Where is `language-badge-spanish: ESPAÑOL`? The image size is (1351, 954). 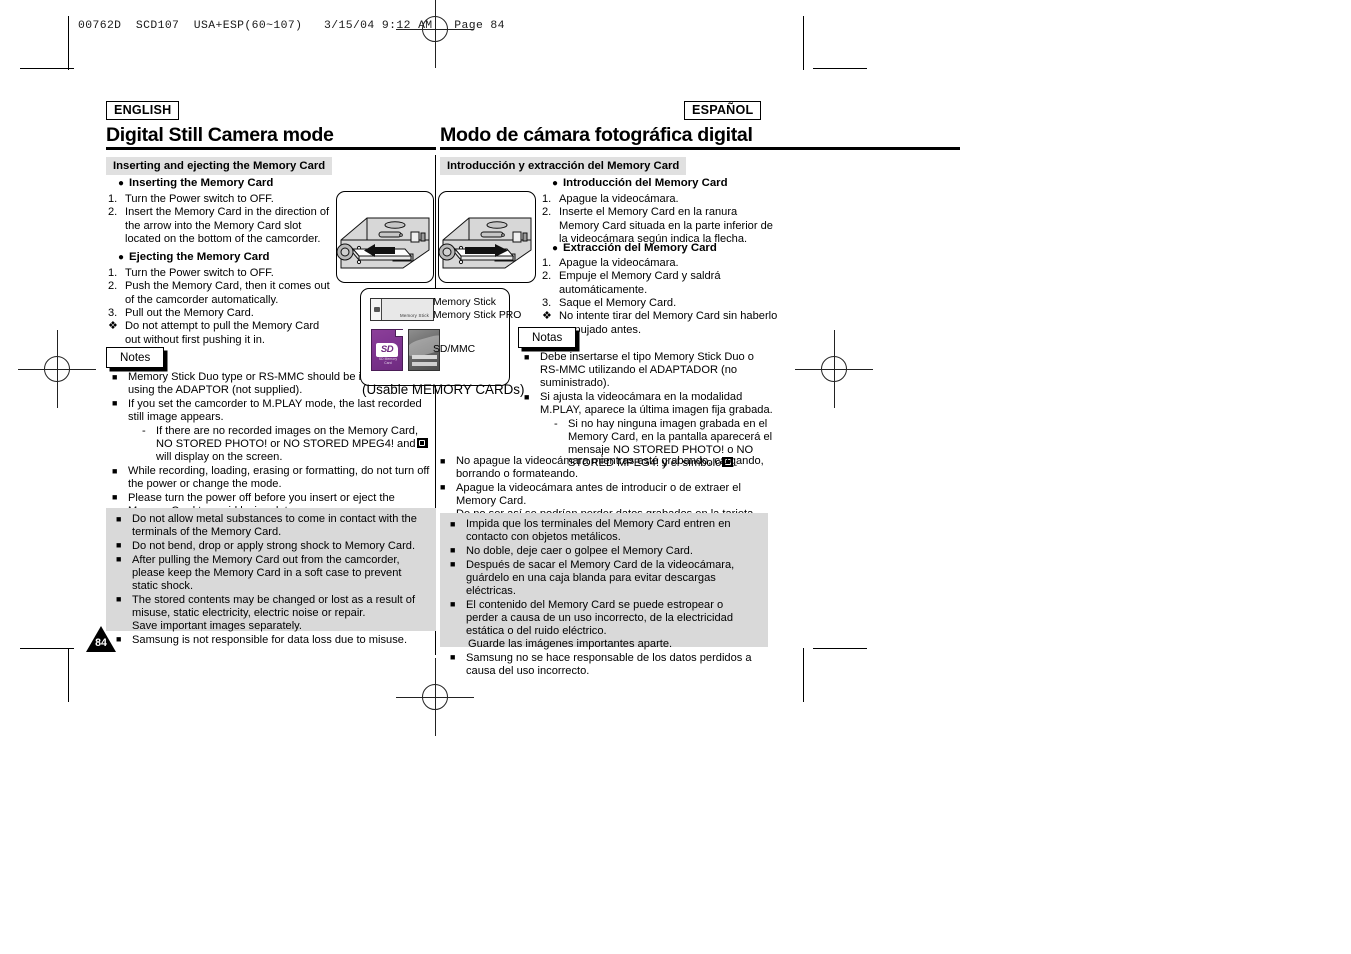 language-badge-spanish: ESPAÑOL is located at coordinates (723, 111).